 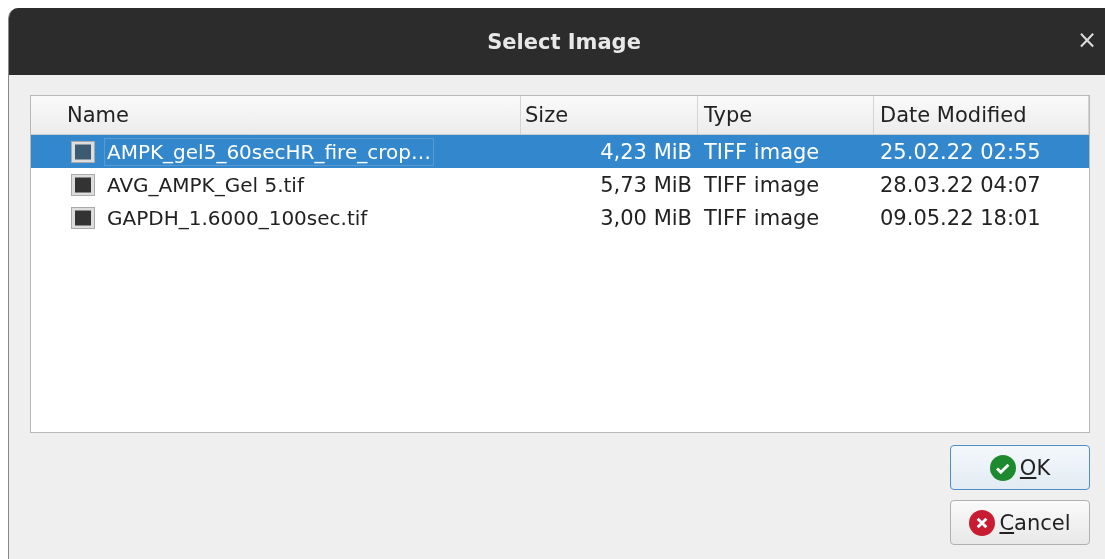 What do you see at coordinates (960, 185) in the screenshot?
I see `date-modified: 28.03.22 04:07` at bounding box center [960, 185].